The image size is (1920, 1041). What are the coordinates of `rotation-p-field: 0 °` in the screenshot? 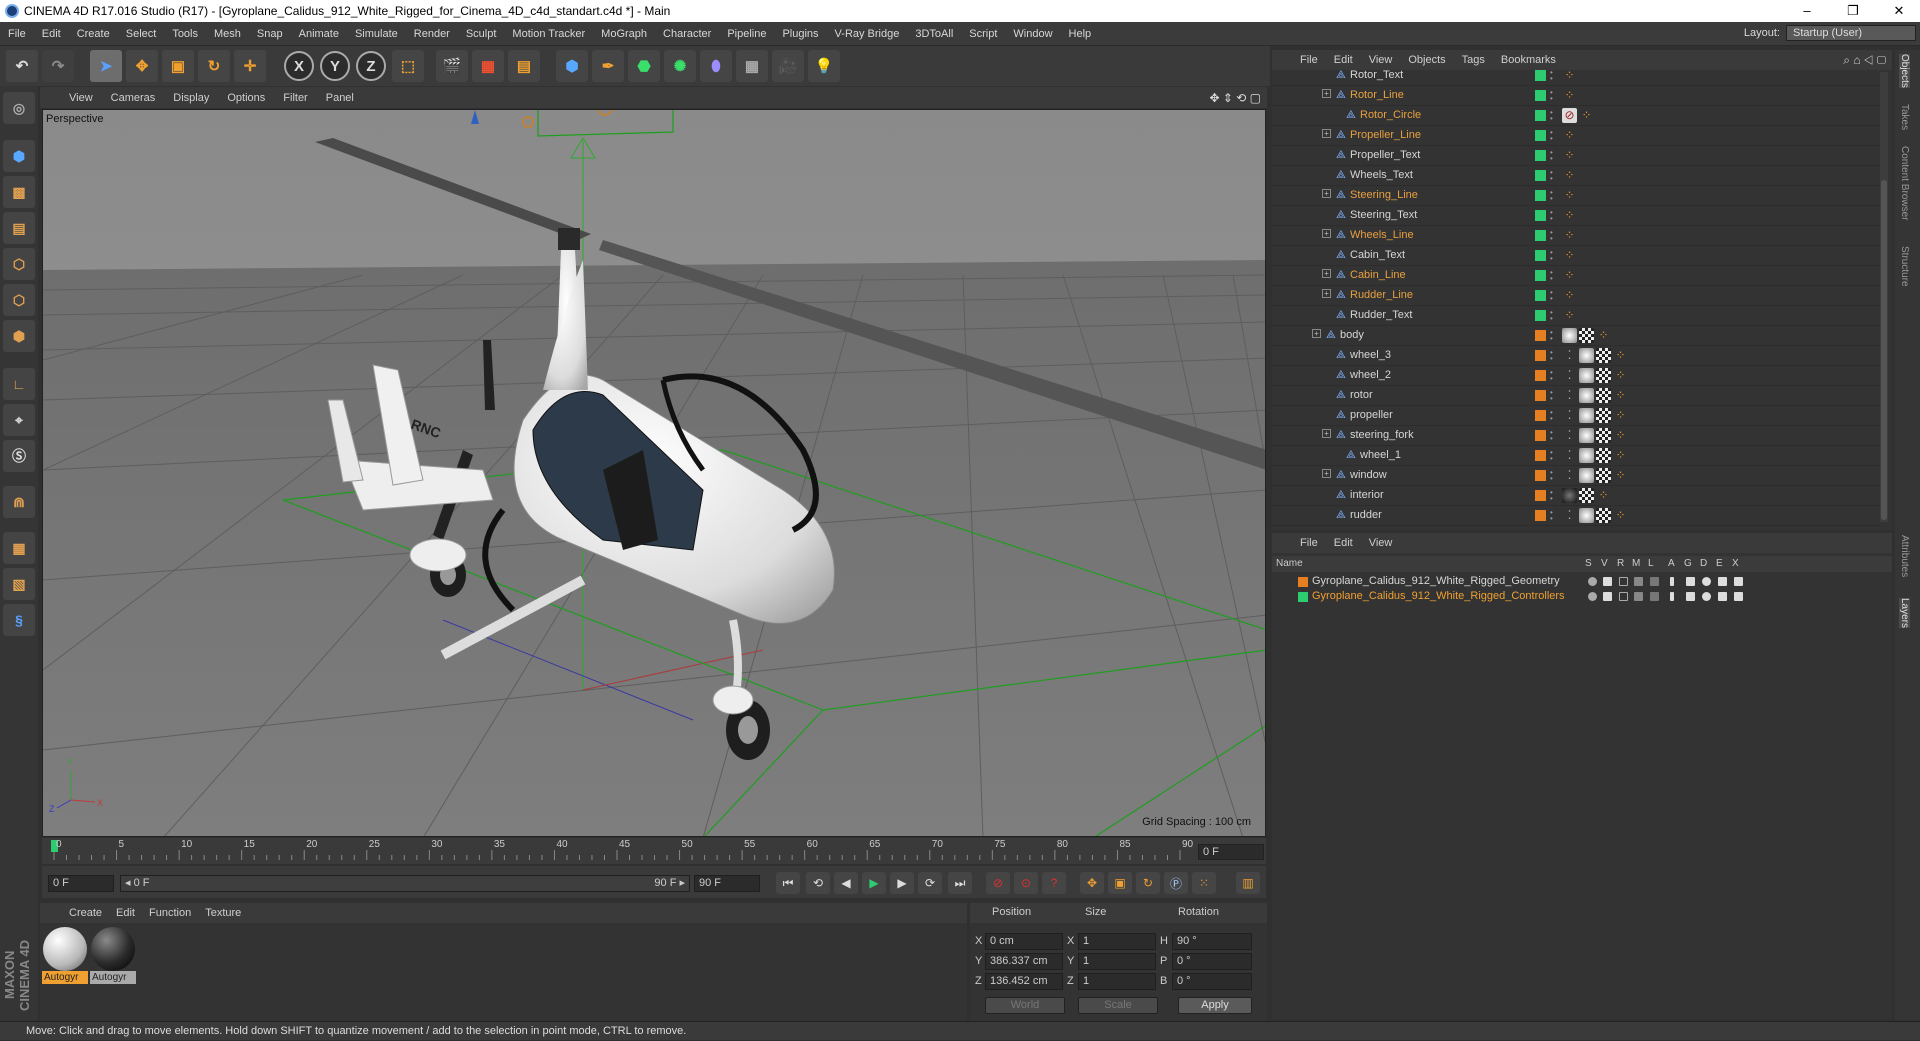 It's located at (1212, 961).